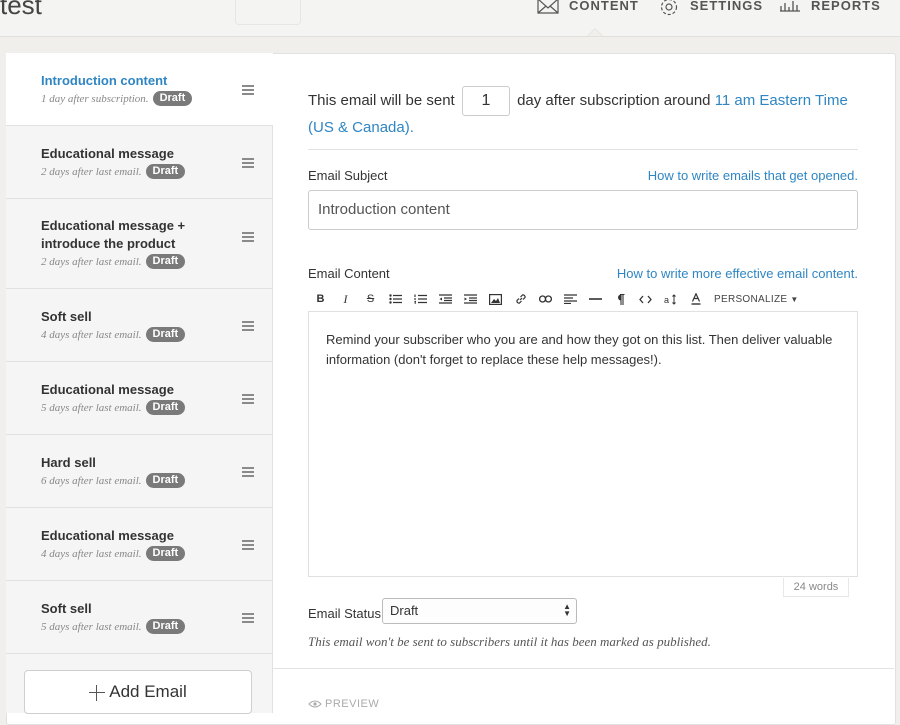  I want to click on link-icon, so click(520, 299).